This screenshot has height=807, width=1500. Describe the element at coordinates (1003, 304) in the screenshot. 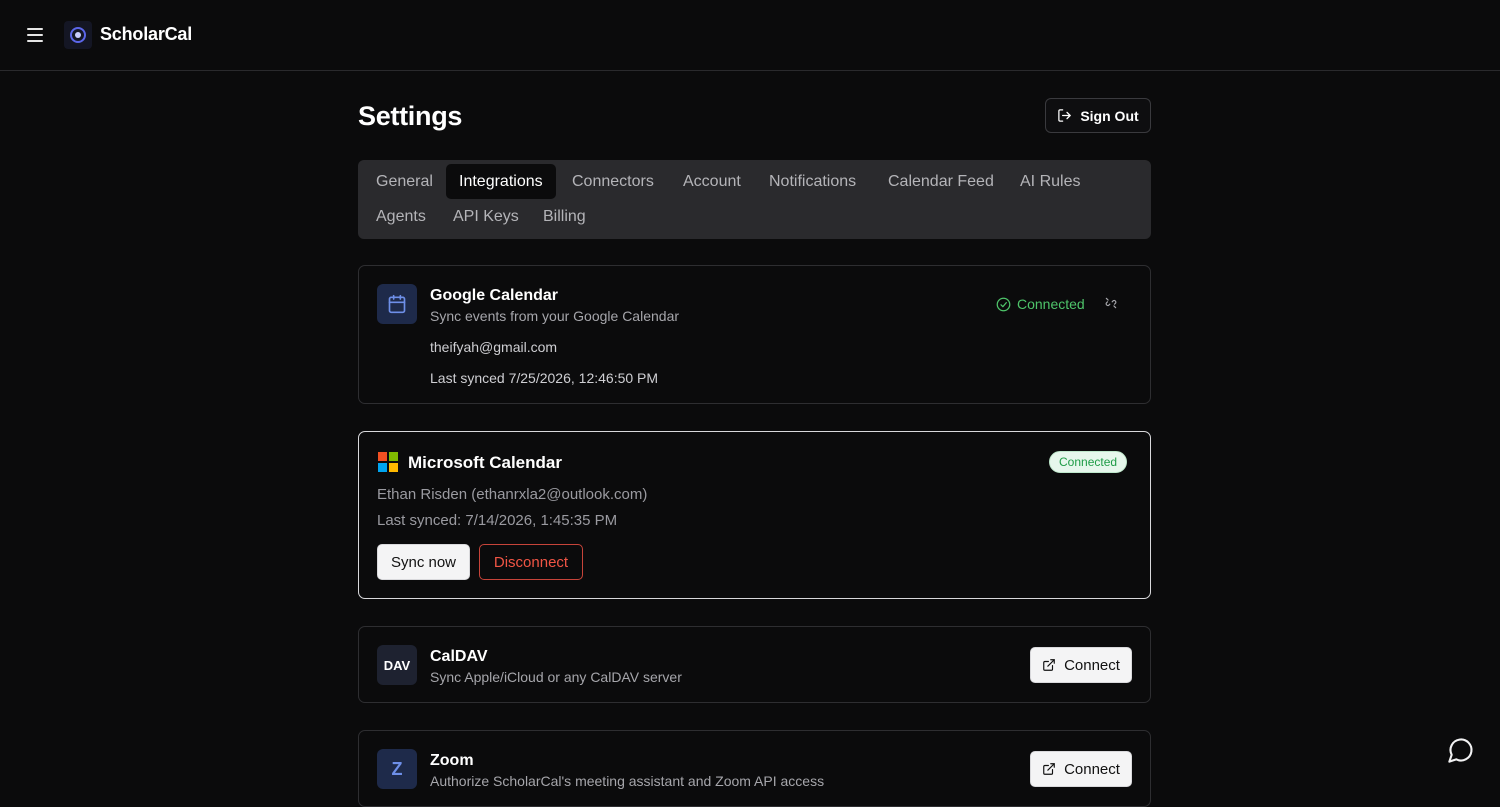

I see `check-circle-icon` at that location.